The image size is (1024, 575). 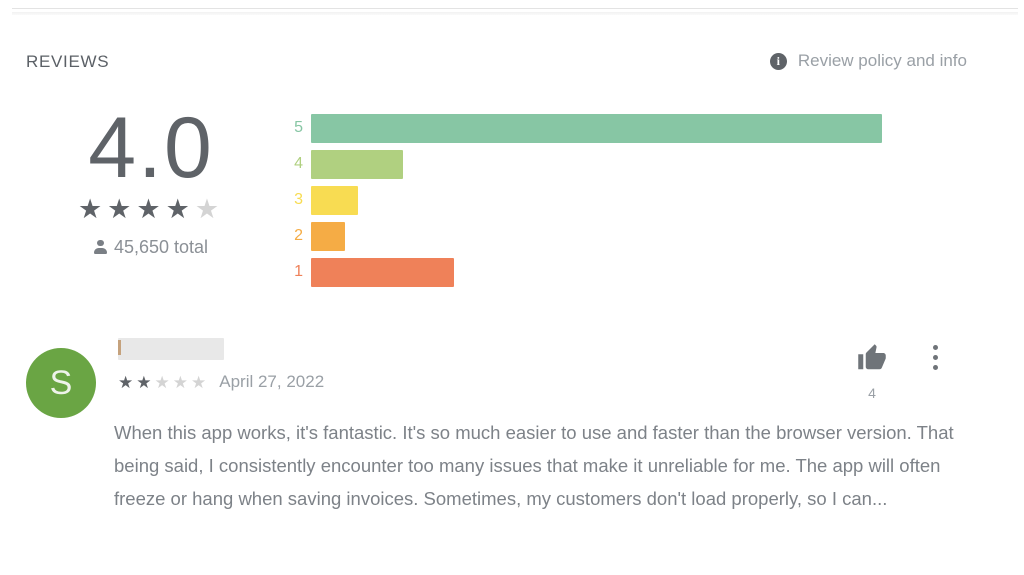 I want to click on rating-summary: 4.0 ★★★★★ 45,650 total, so click(x=151, y=179).